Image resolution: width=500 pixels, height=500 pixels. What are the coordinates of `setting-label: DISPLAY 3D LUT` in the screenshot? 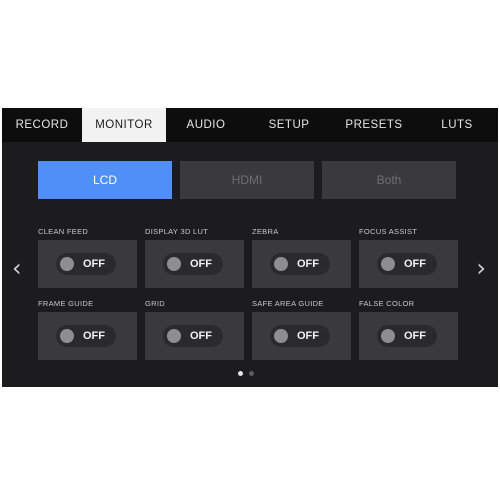 It's located at (177, 231).